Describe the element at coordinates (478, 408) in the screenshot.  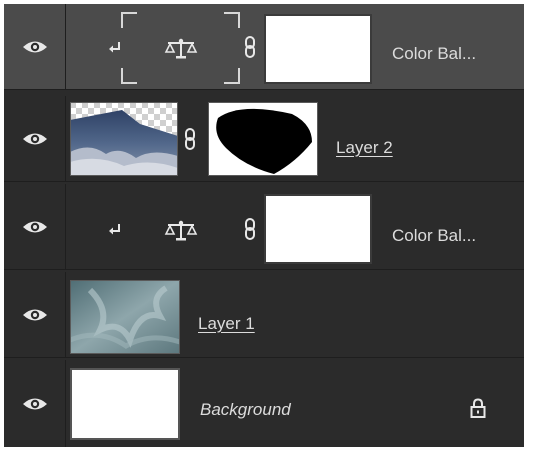
I see `lock-icon` at that location.